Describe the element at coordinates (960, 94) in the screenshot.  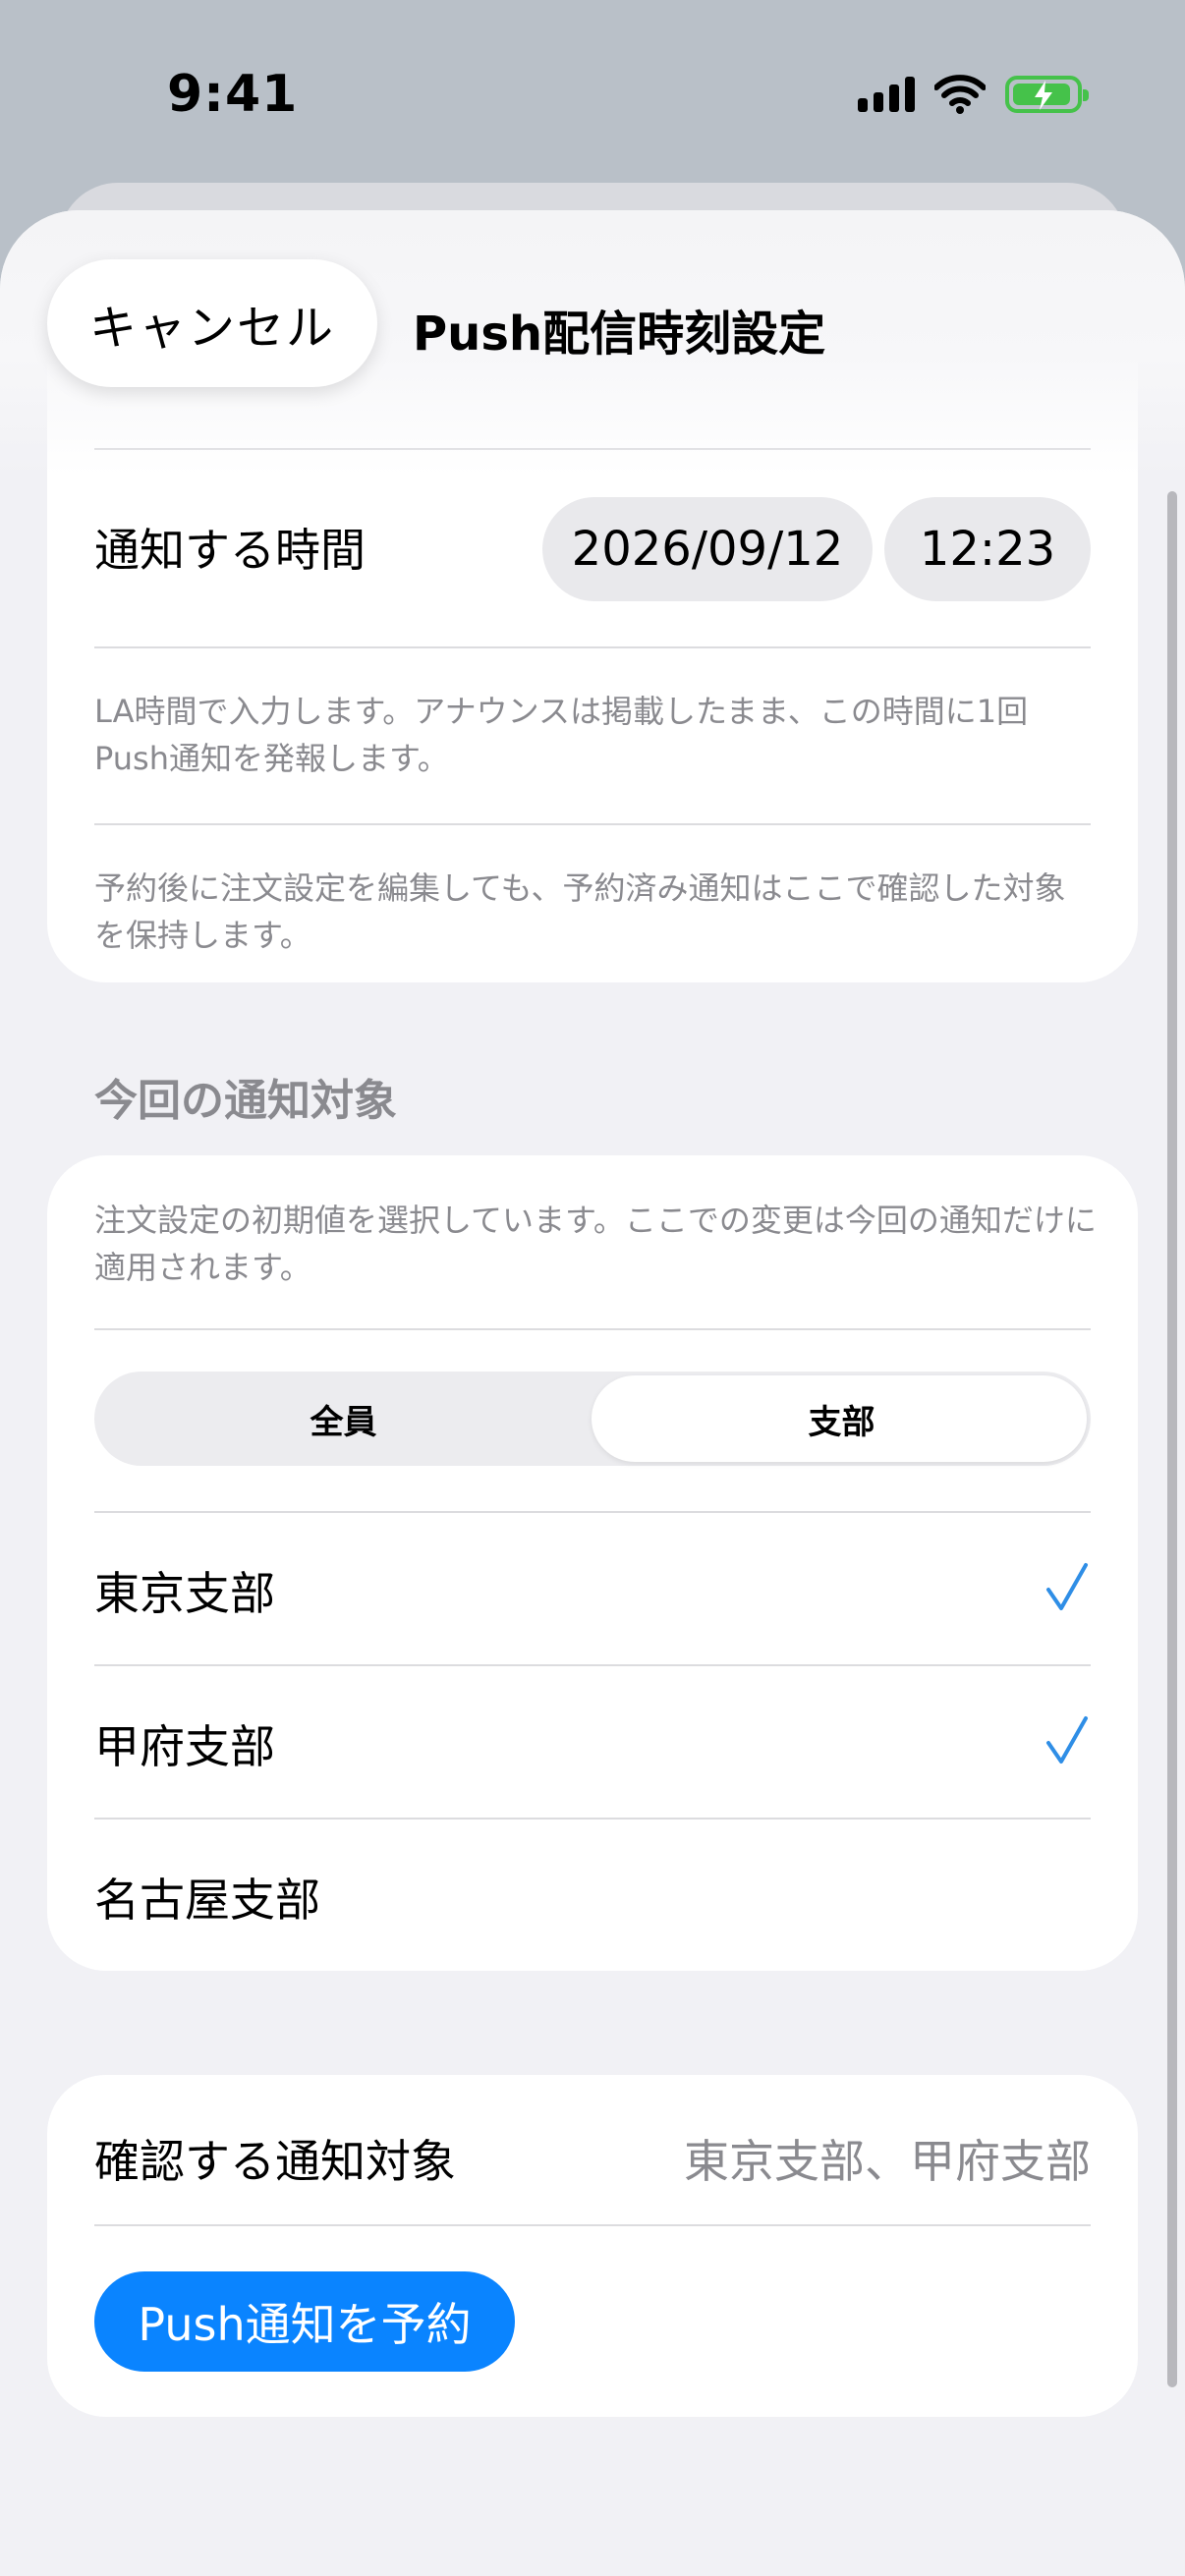
I see `wifi-icon` at that location.